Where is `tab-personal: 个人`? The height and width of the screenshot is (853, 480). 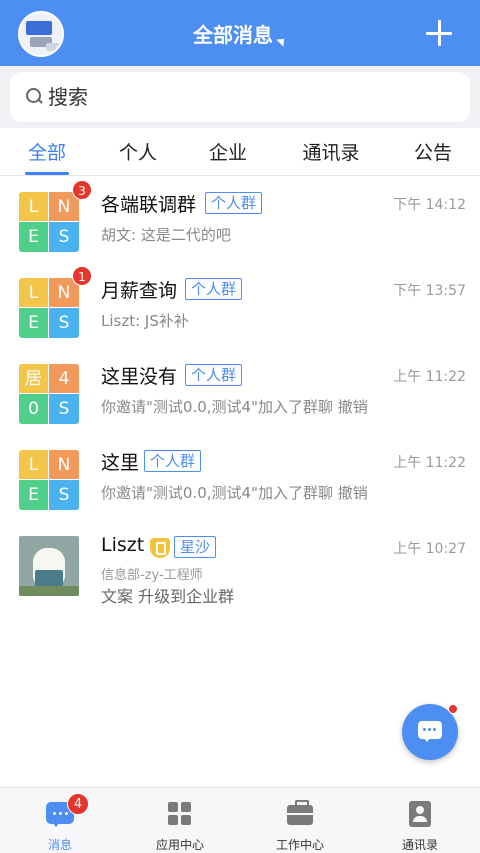 tab-personal: 个人 is located at coordinates (138, 151).